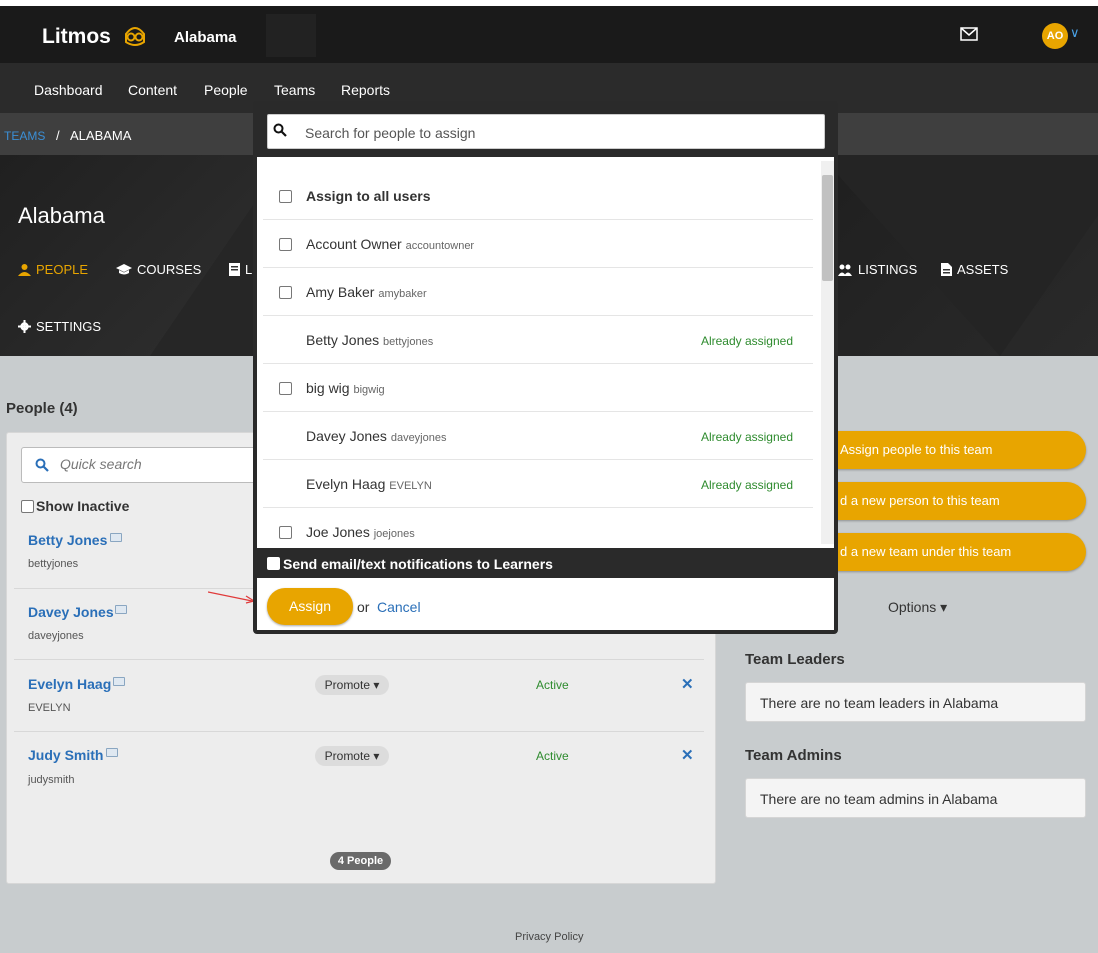 The image size is (1098, 953). Describe the element at coordinates (399, 607) in the screenshot. I see `cancel-link: Cancel` at that location.